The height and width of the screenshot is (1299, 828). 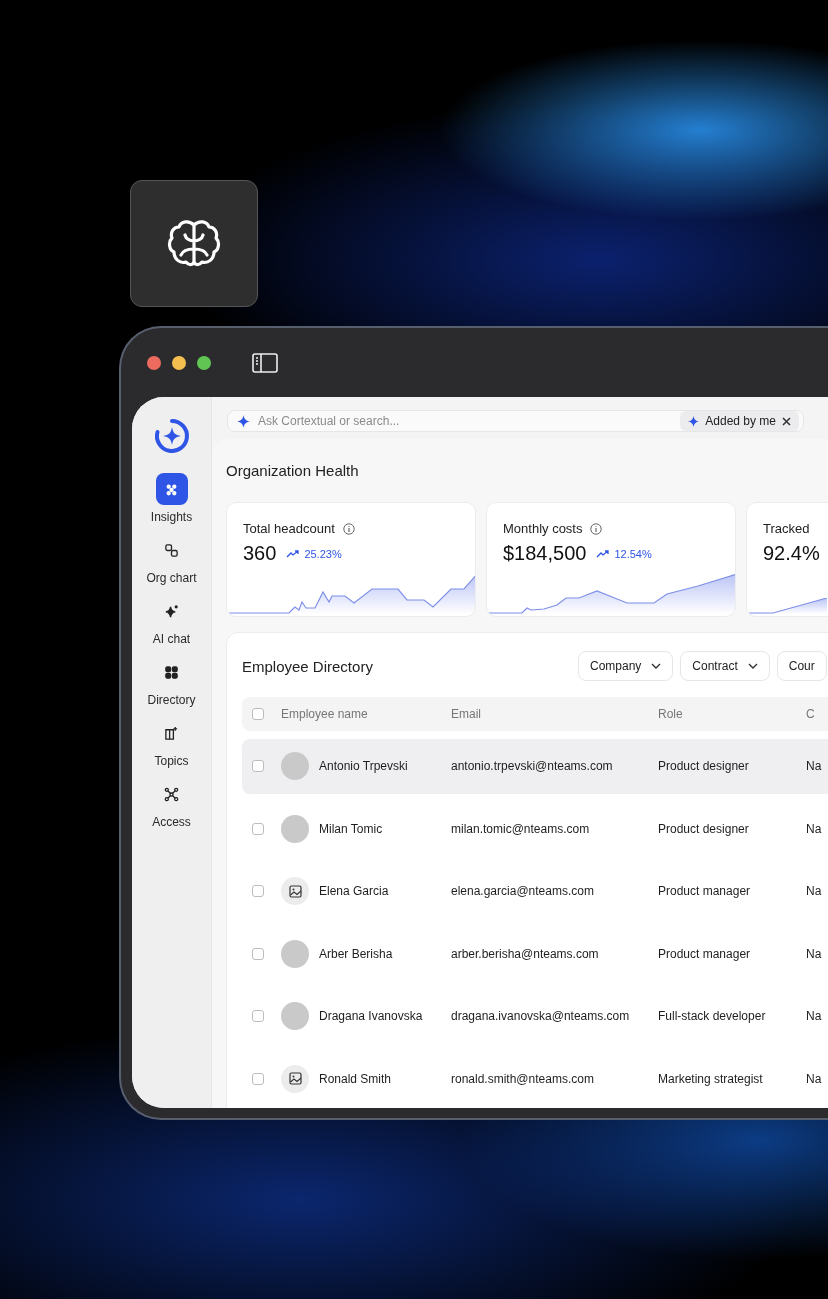 I want to click on table-row: Dragana Ivanovska dragana.ivanovska@nteams.com Full-stack developer Na, so click(x=535, y=1016).